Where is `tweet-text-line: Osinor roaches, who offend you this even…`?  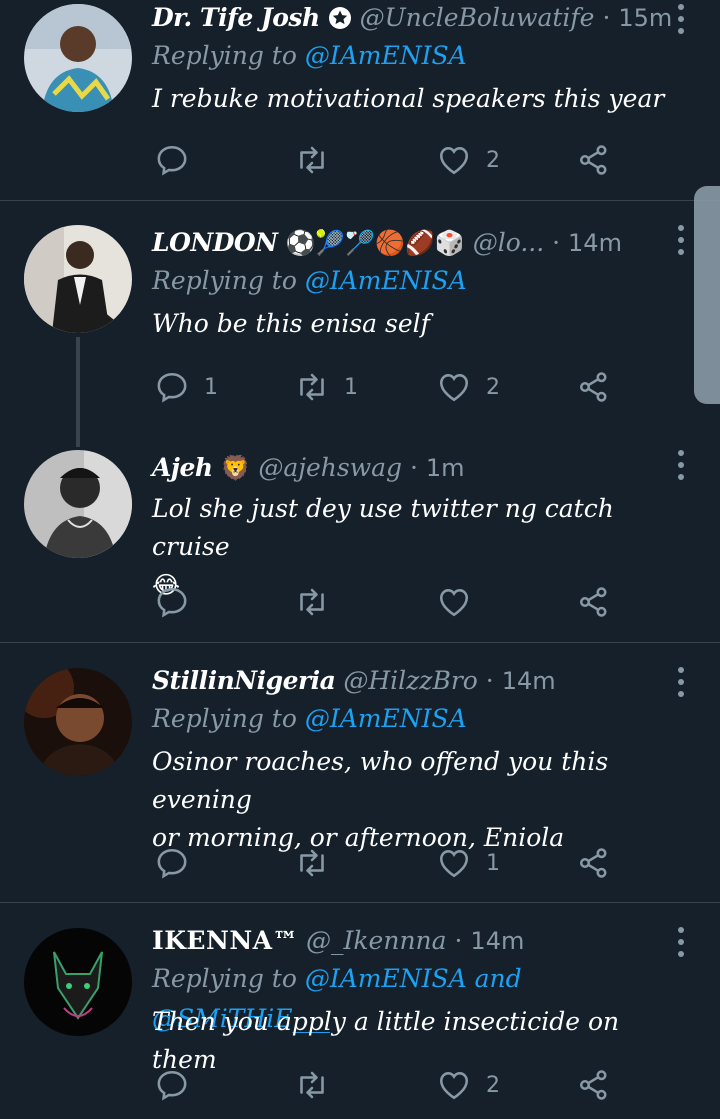
tweet-text-line: Osinor roaches, who offend you this even… is located at coordinates (380, 780).